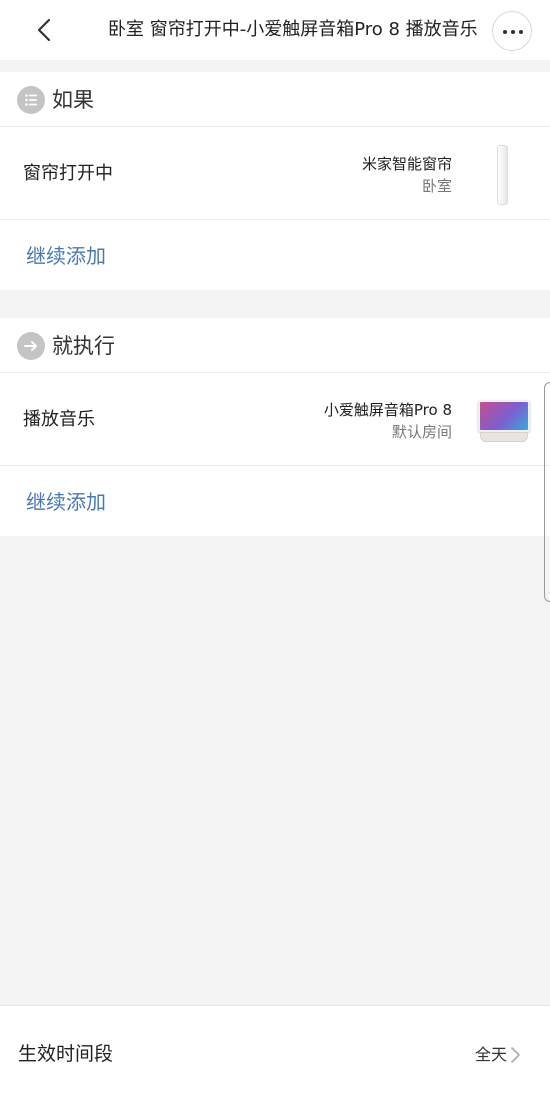 The height and width of the screenshot is (1098, 550). What do you see at coordinates (504, 416) in the screenshot?
I see `speaker-screen` at bounding box center [504, 416].